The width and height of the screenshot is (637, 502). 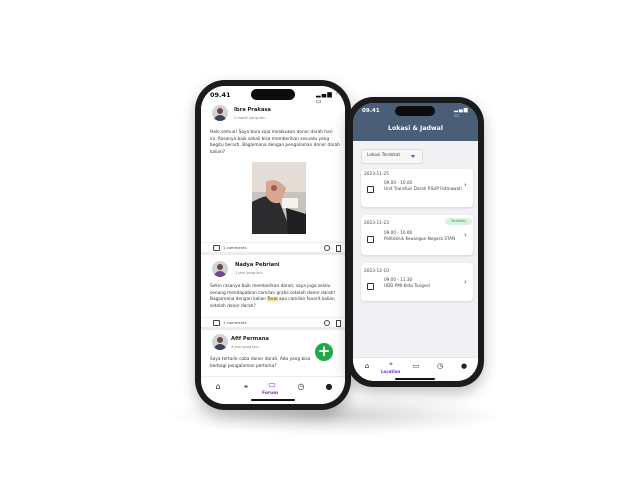 What do you see at coordinates (458, 221) in the screenshot?
I see `status-badge: Terdaftar` at bounding box center [458, 221].